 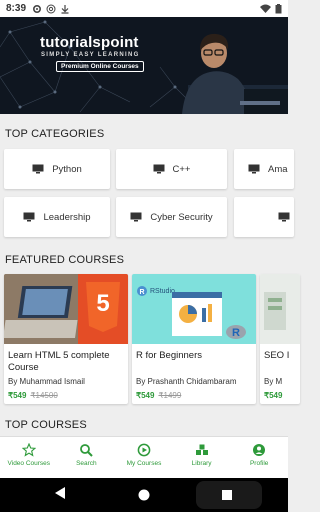 I want to click on category-label: C++, so click(x=181, y=169).